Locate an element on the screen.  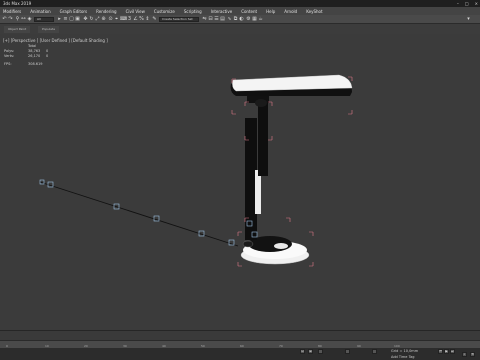
minimize-icon: – is located at coordinates (458, 3).